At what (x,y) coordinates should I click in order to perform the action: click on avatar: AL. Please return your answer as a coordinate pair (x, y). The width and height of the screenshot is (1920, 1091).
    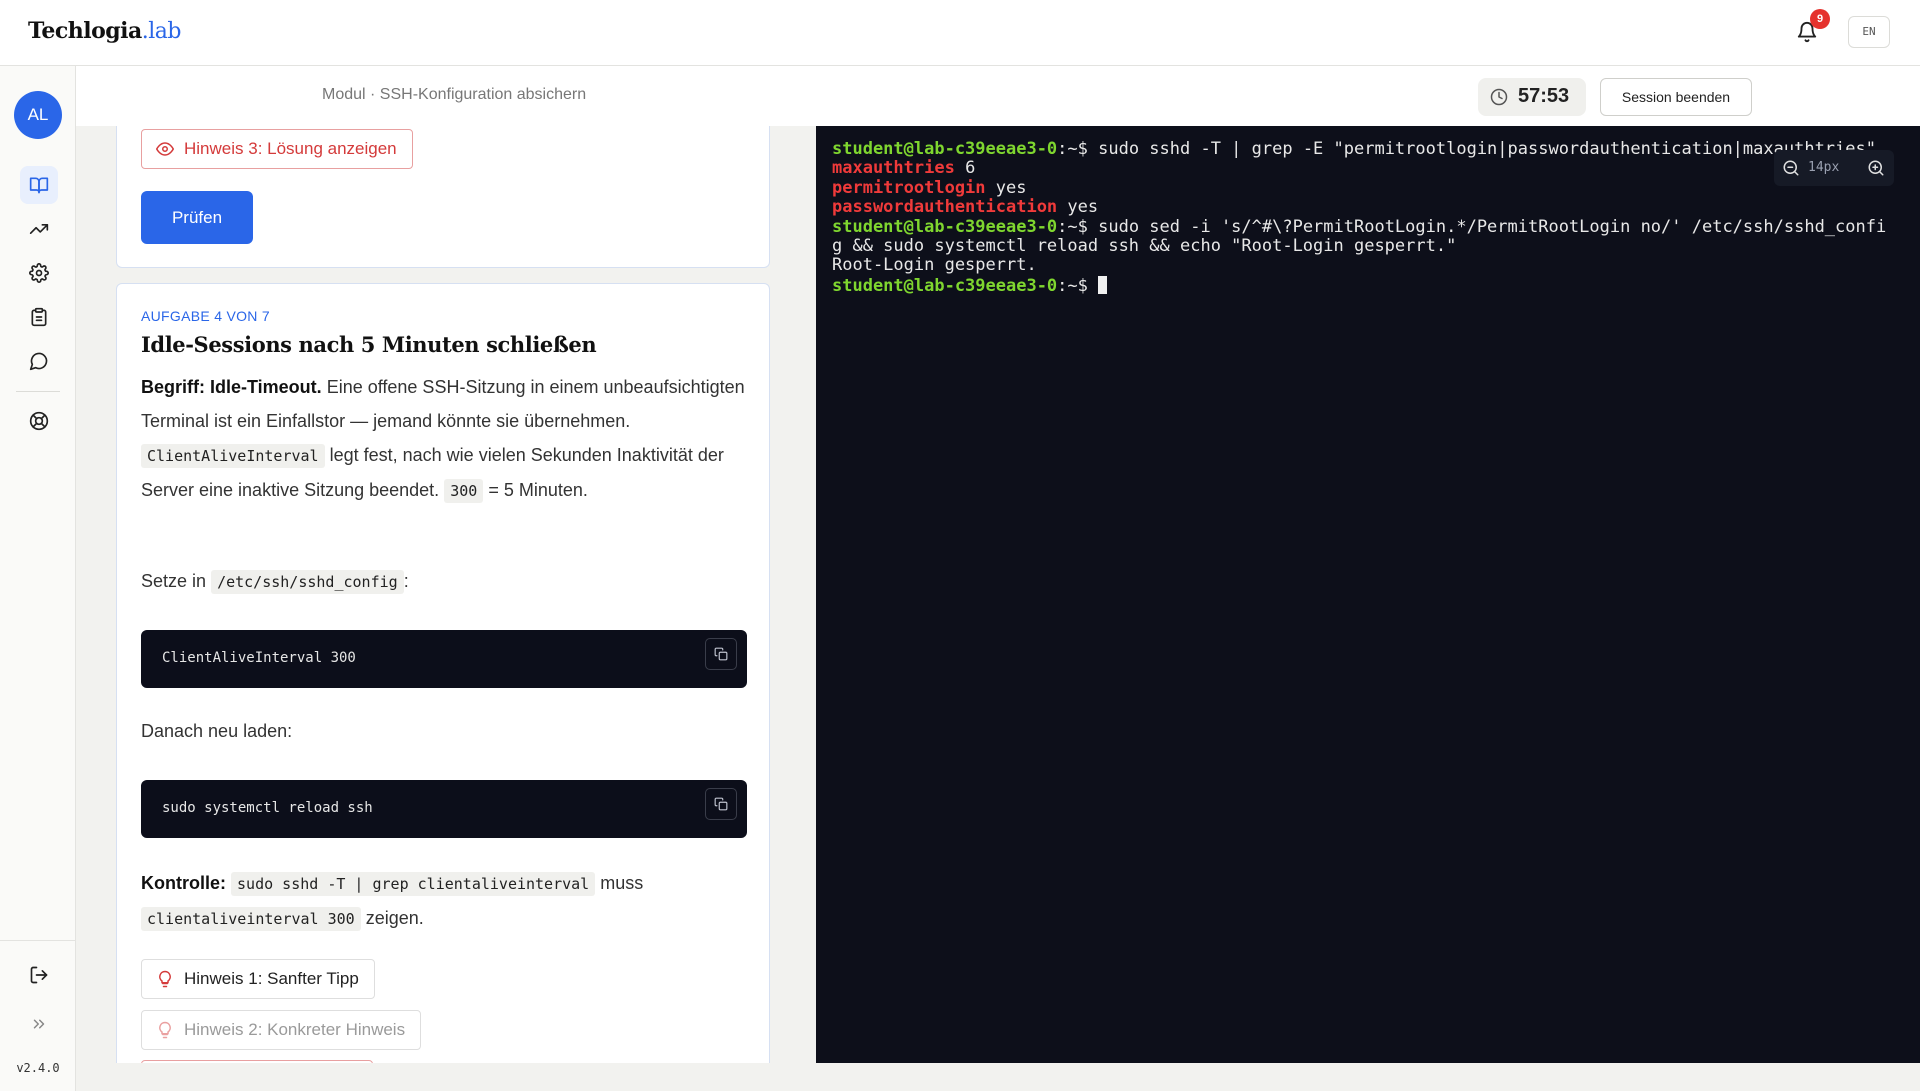
    Looking at the image, I should click on (38, 115).